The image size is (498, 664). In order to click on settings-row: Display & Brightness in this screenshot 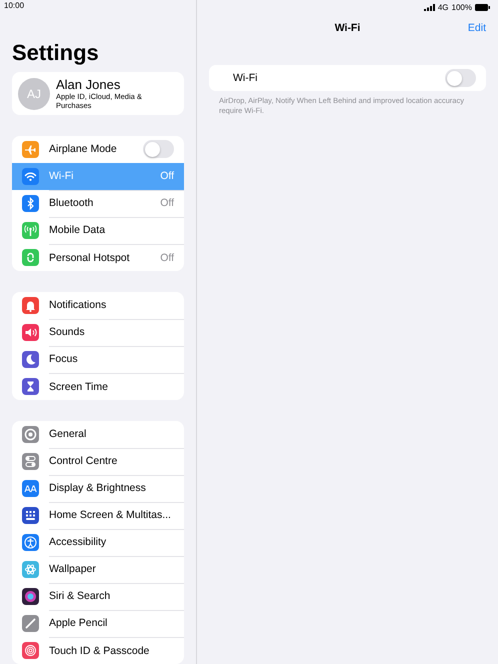, I will do `click(98, 488)`.